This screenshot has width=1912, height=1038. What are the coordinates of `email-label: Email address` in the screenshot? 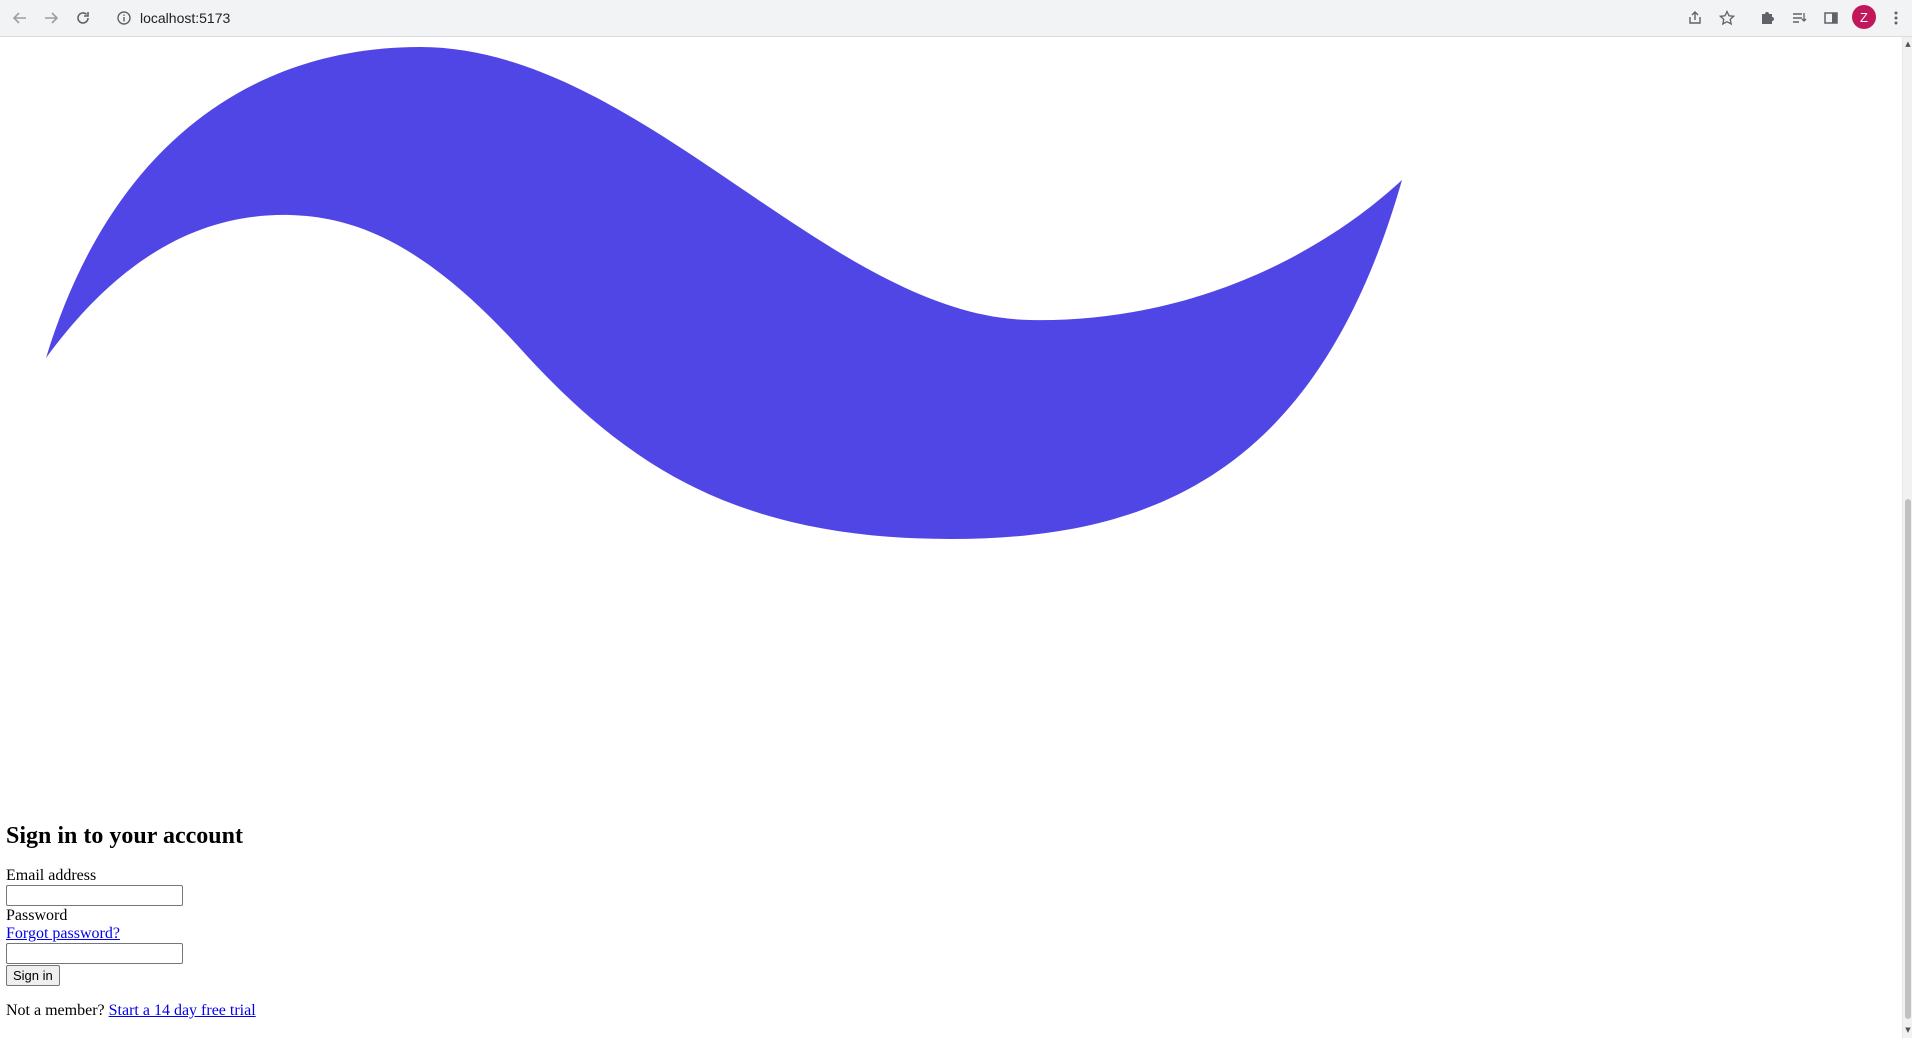 It's located at (51, 875).